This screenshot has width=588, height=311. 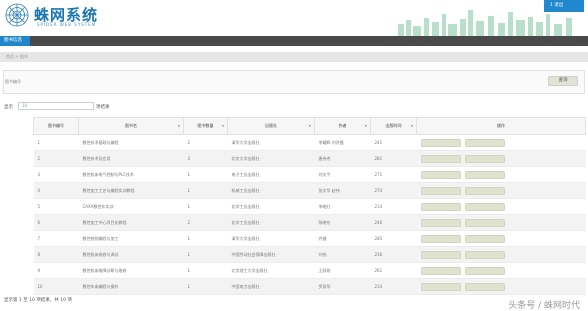 What do you see at coordinates (393, 206) in the screenshot?
I see `cell-date: 214` at bounding box center [393, 206].